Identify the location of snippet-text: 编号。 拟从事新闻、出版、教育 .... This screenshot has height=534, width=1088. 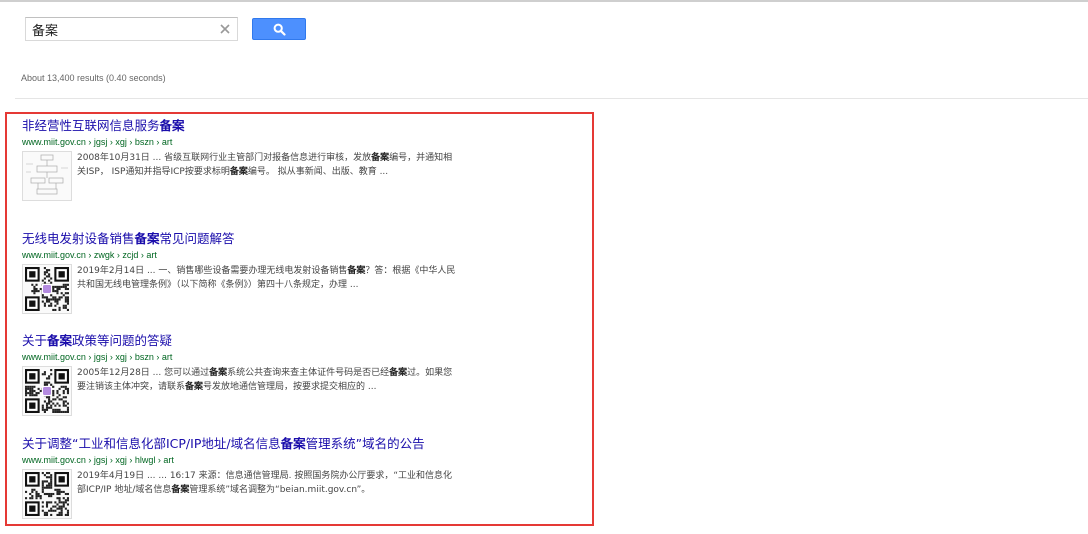
(318, 172).